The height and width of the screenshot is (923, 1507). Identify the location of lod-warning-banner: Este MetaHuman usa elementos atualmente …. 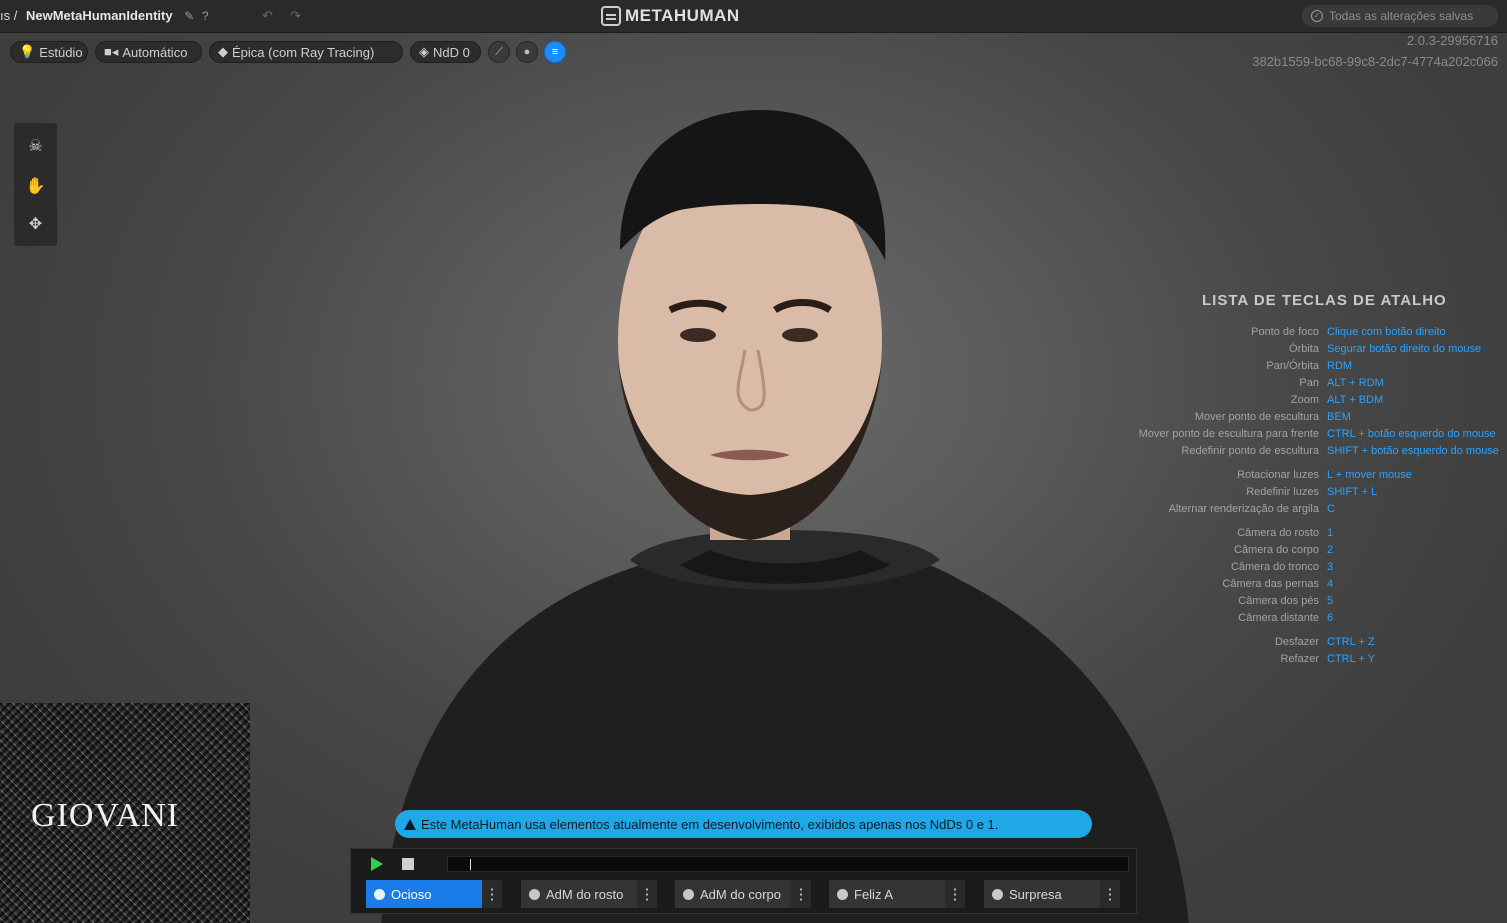
(743, 824).